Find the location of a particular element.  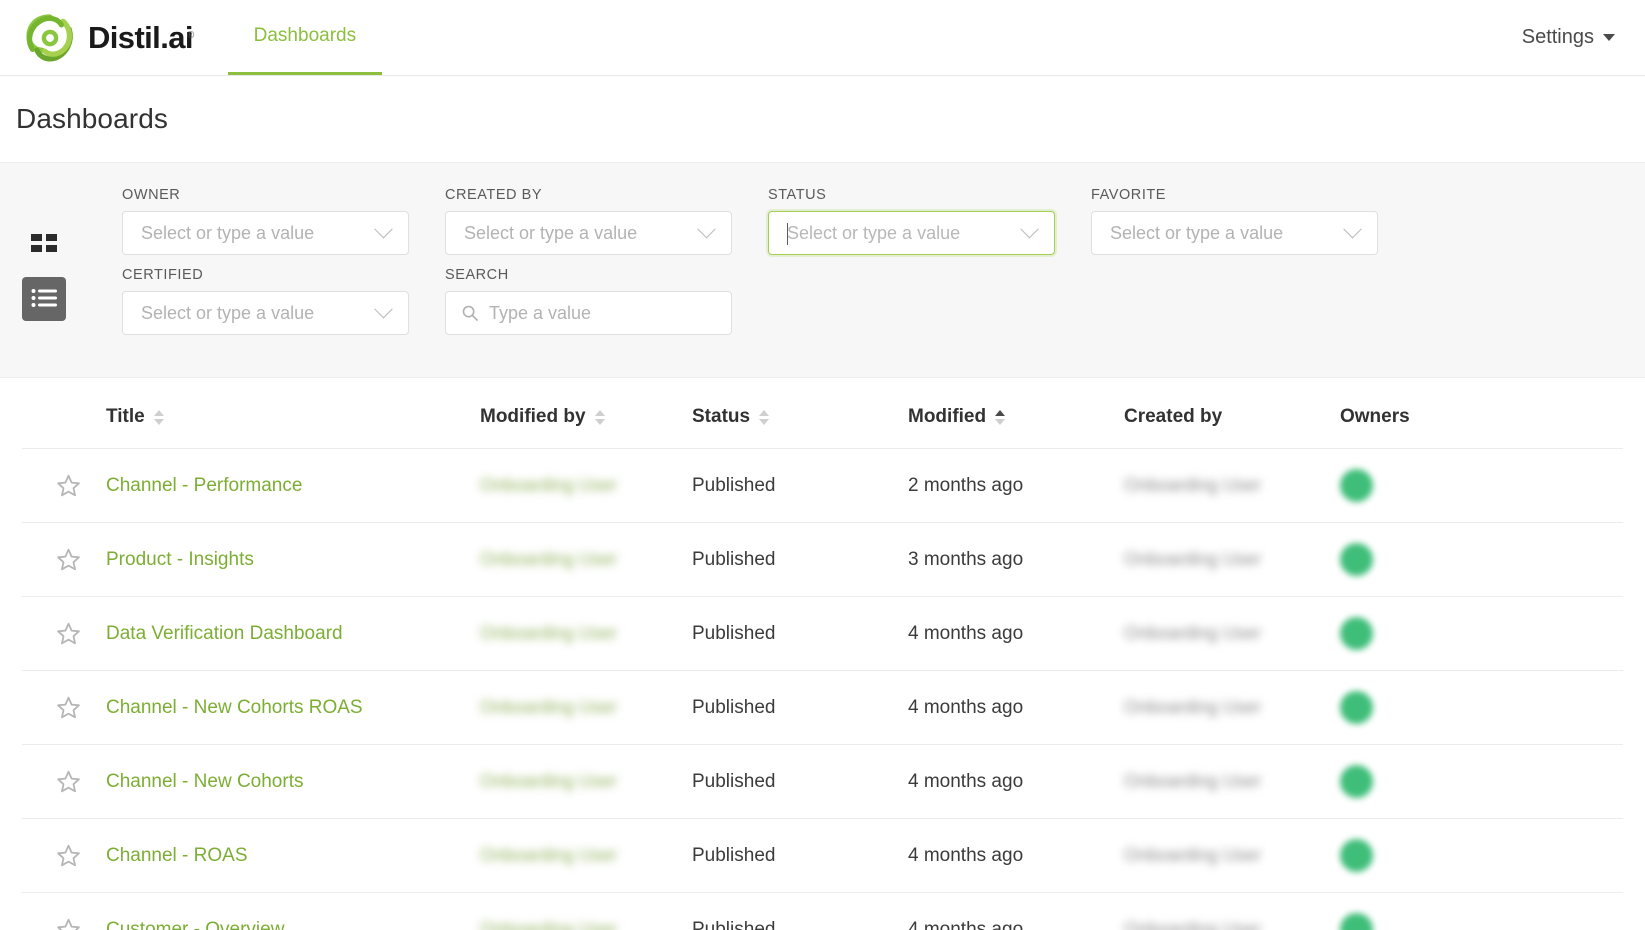

favorite-select-placeholder: Select or type a value is located at coordinates (1197, 232).